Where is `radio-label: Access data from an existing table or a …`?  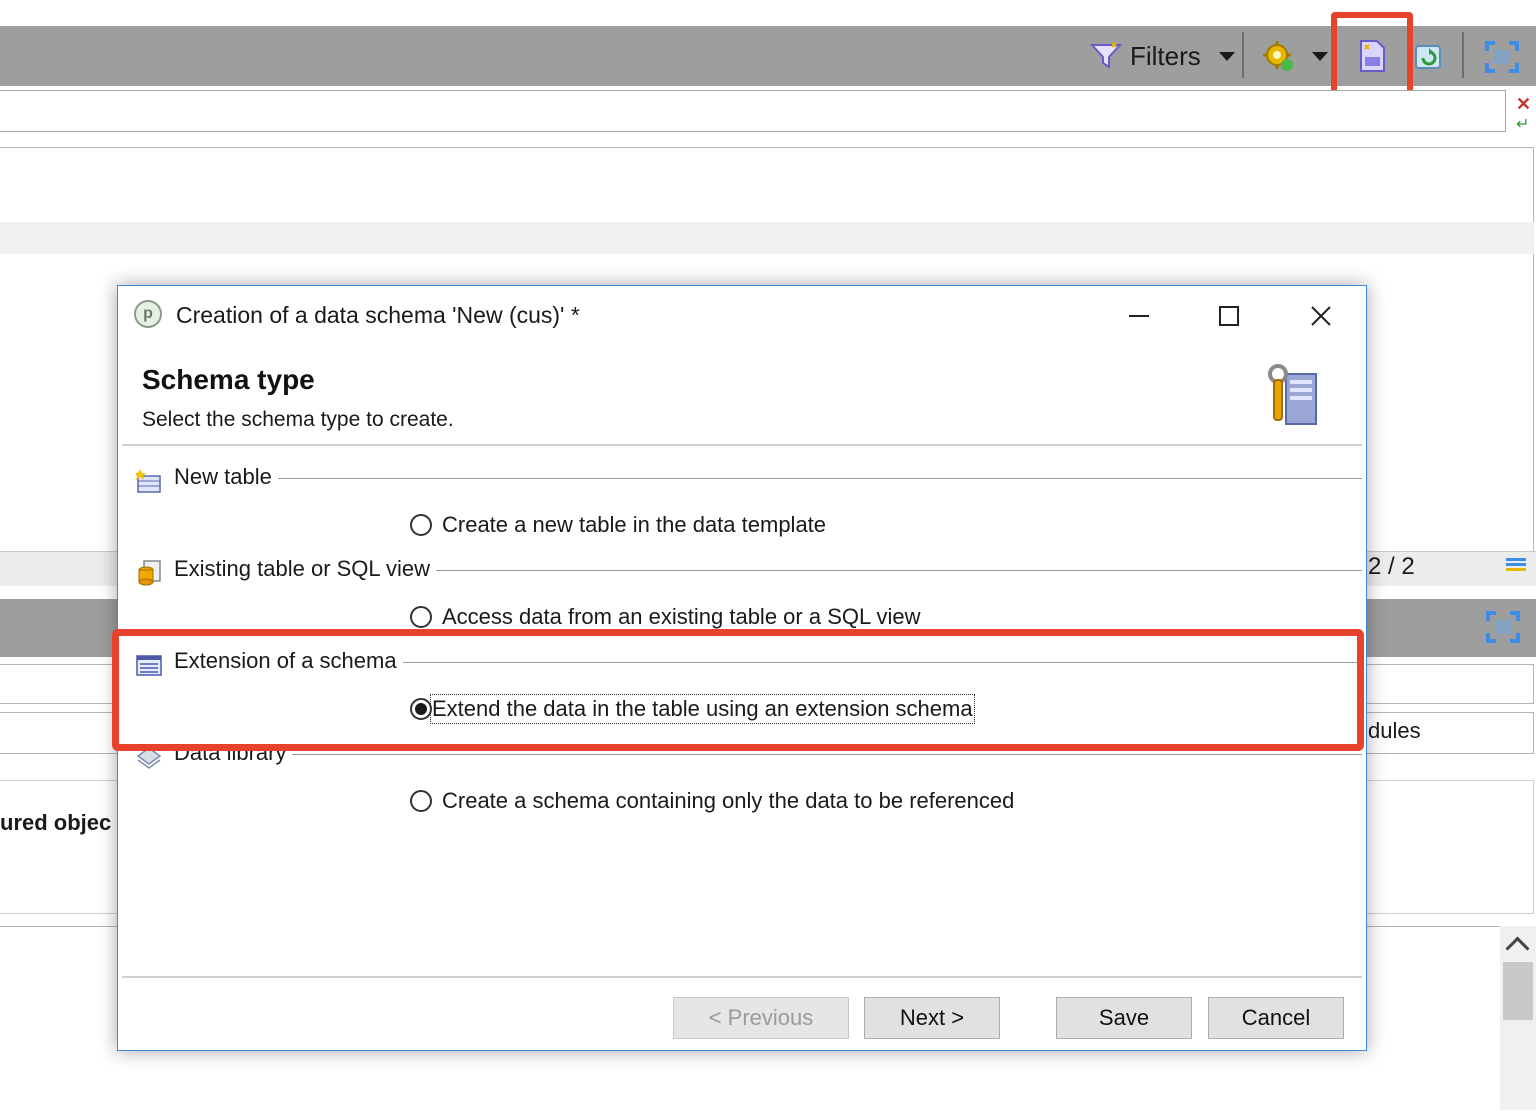 radio-label: Access data from an existing table or a … is located at coordinates (681, 617).